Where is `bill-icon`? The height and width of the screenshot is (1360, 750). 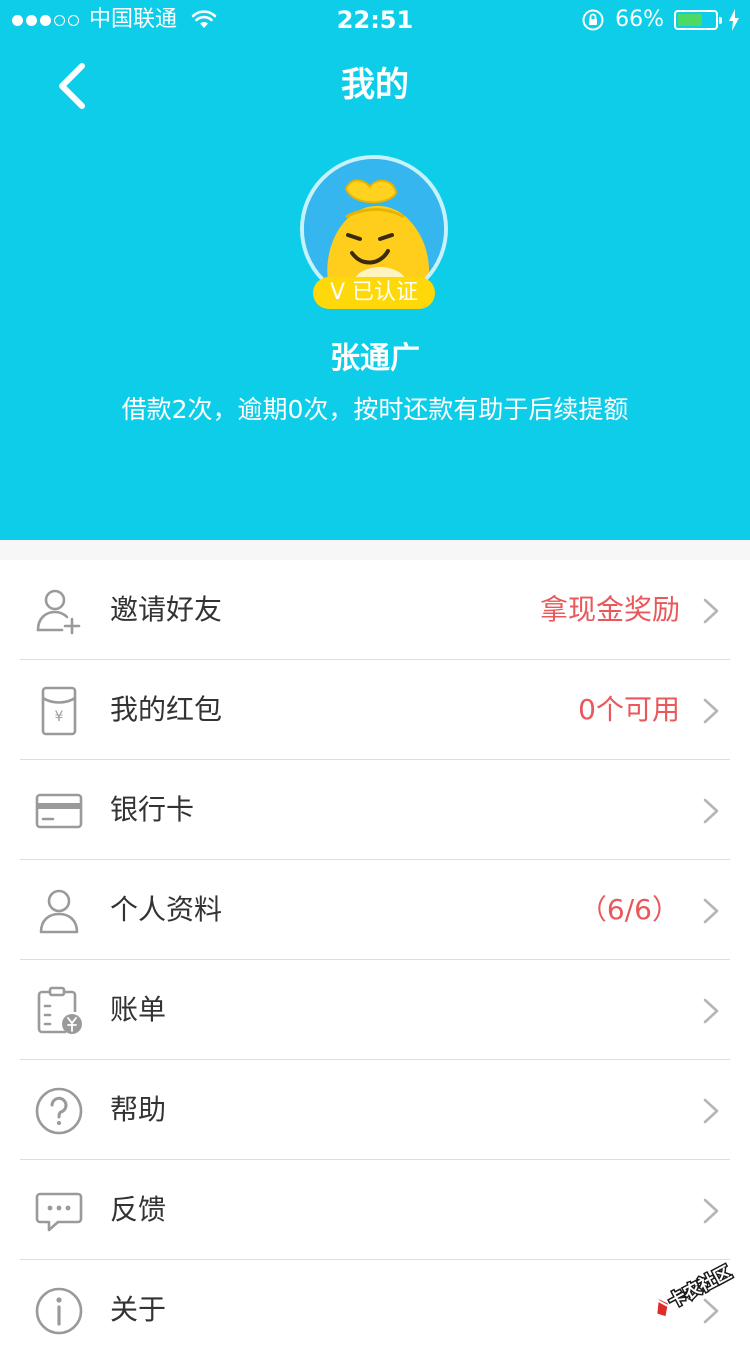
bill-icon is located at coordinates (59, 1010).